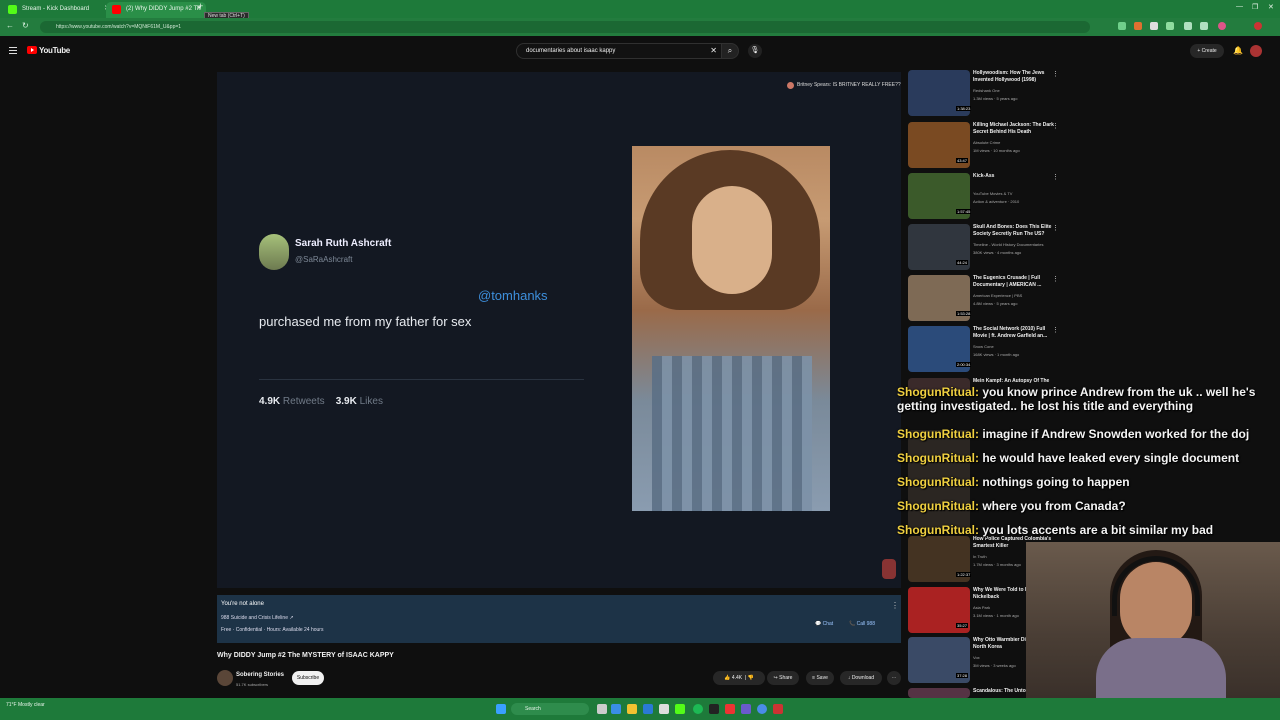 The image size is (1280, 720). Describe the element at coordinates (983, 346) in the screenshot. I see `video-channel: Snow Cone` at that location.